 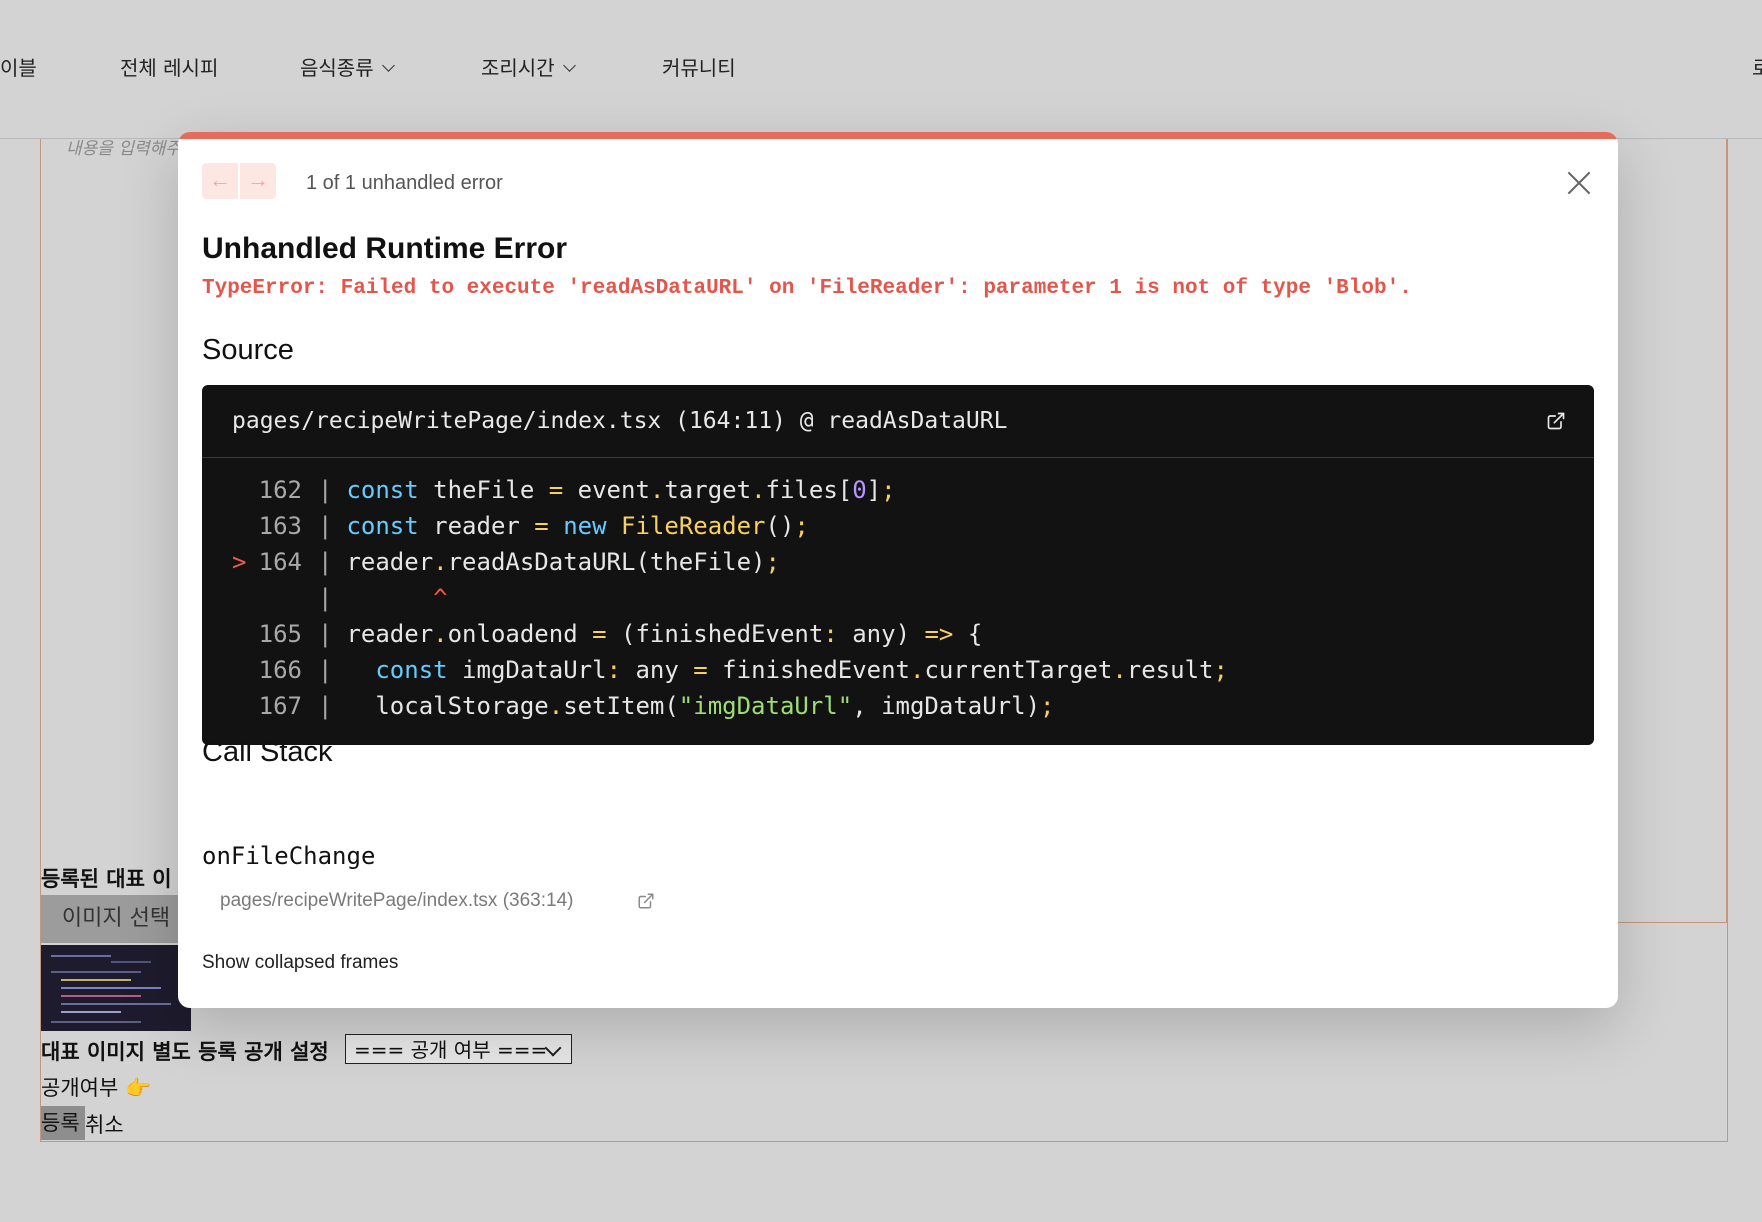 What do you see at coordinates (104, 1124) in the screenshot?
I see `cancel-button: 취소` at bounding box center [104, 1124].